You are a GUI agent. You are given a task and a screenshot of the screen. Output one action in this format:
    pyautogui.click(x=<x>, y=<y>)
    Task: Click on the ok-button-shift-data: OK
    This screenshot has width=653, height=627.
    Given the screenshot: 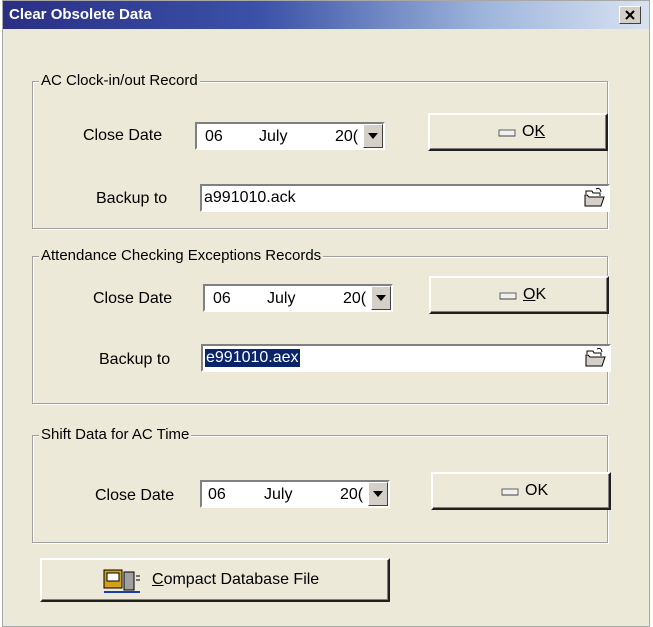 What is the action you would take?
    pyautogui.click(x=521, y=491)
    